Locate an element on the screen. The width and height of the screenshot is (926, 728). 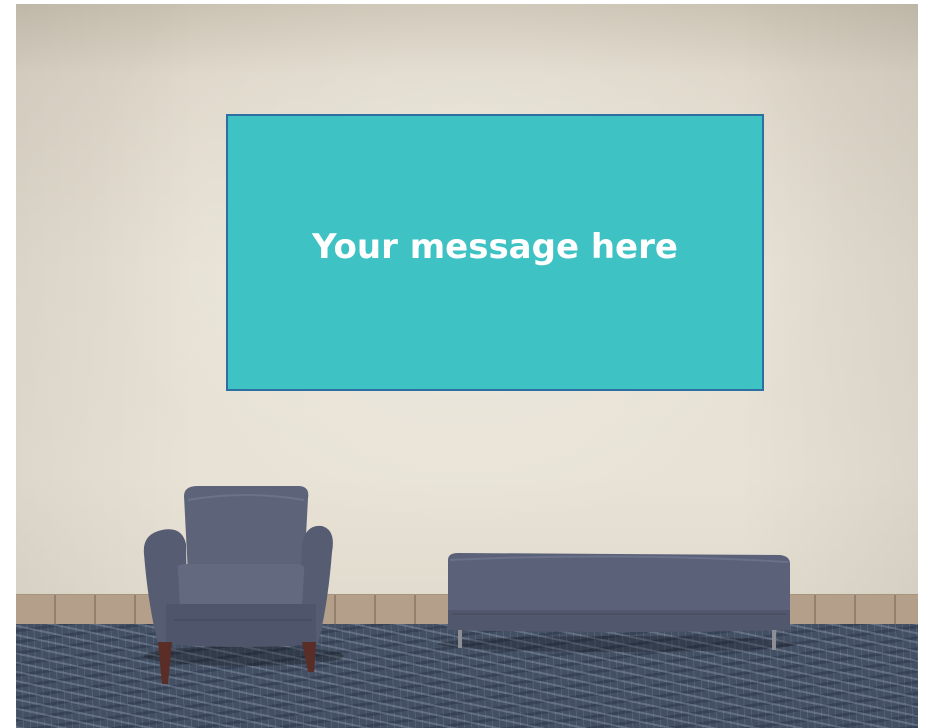
armchair is located at coordinates (243, 585).